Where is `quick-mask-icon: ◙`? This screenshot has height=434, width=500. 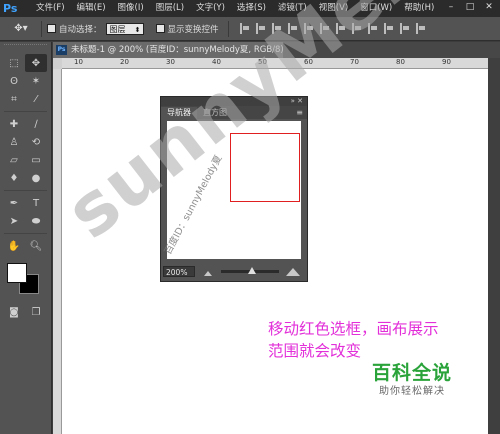
quick-mask-icon: ◙ is located at coordinates (14, 312).